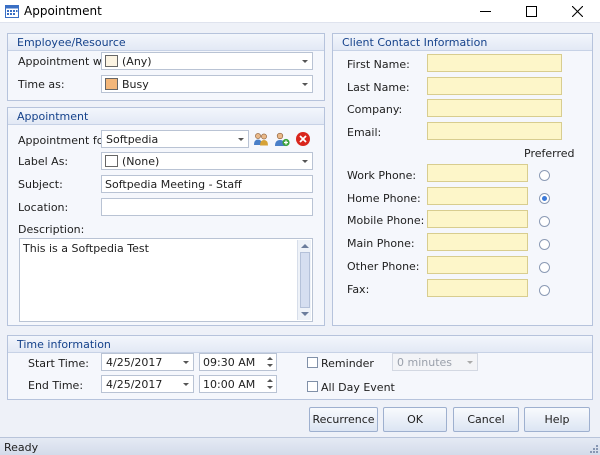 This screenshot has width=600, height=455. What do you see at coordinates (300, 367) in the screenshot?
I see `time-information-group: Time information` at bounding box center [300, 367].